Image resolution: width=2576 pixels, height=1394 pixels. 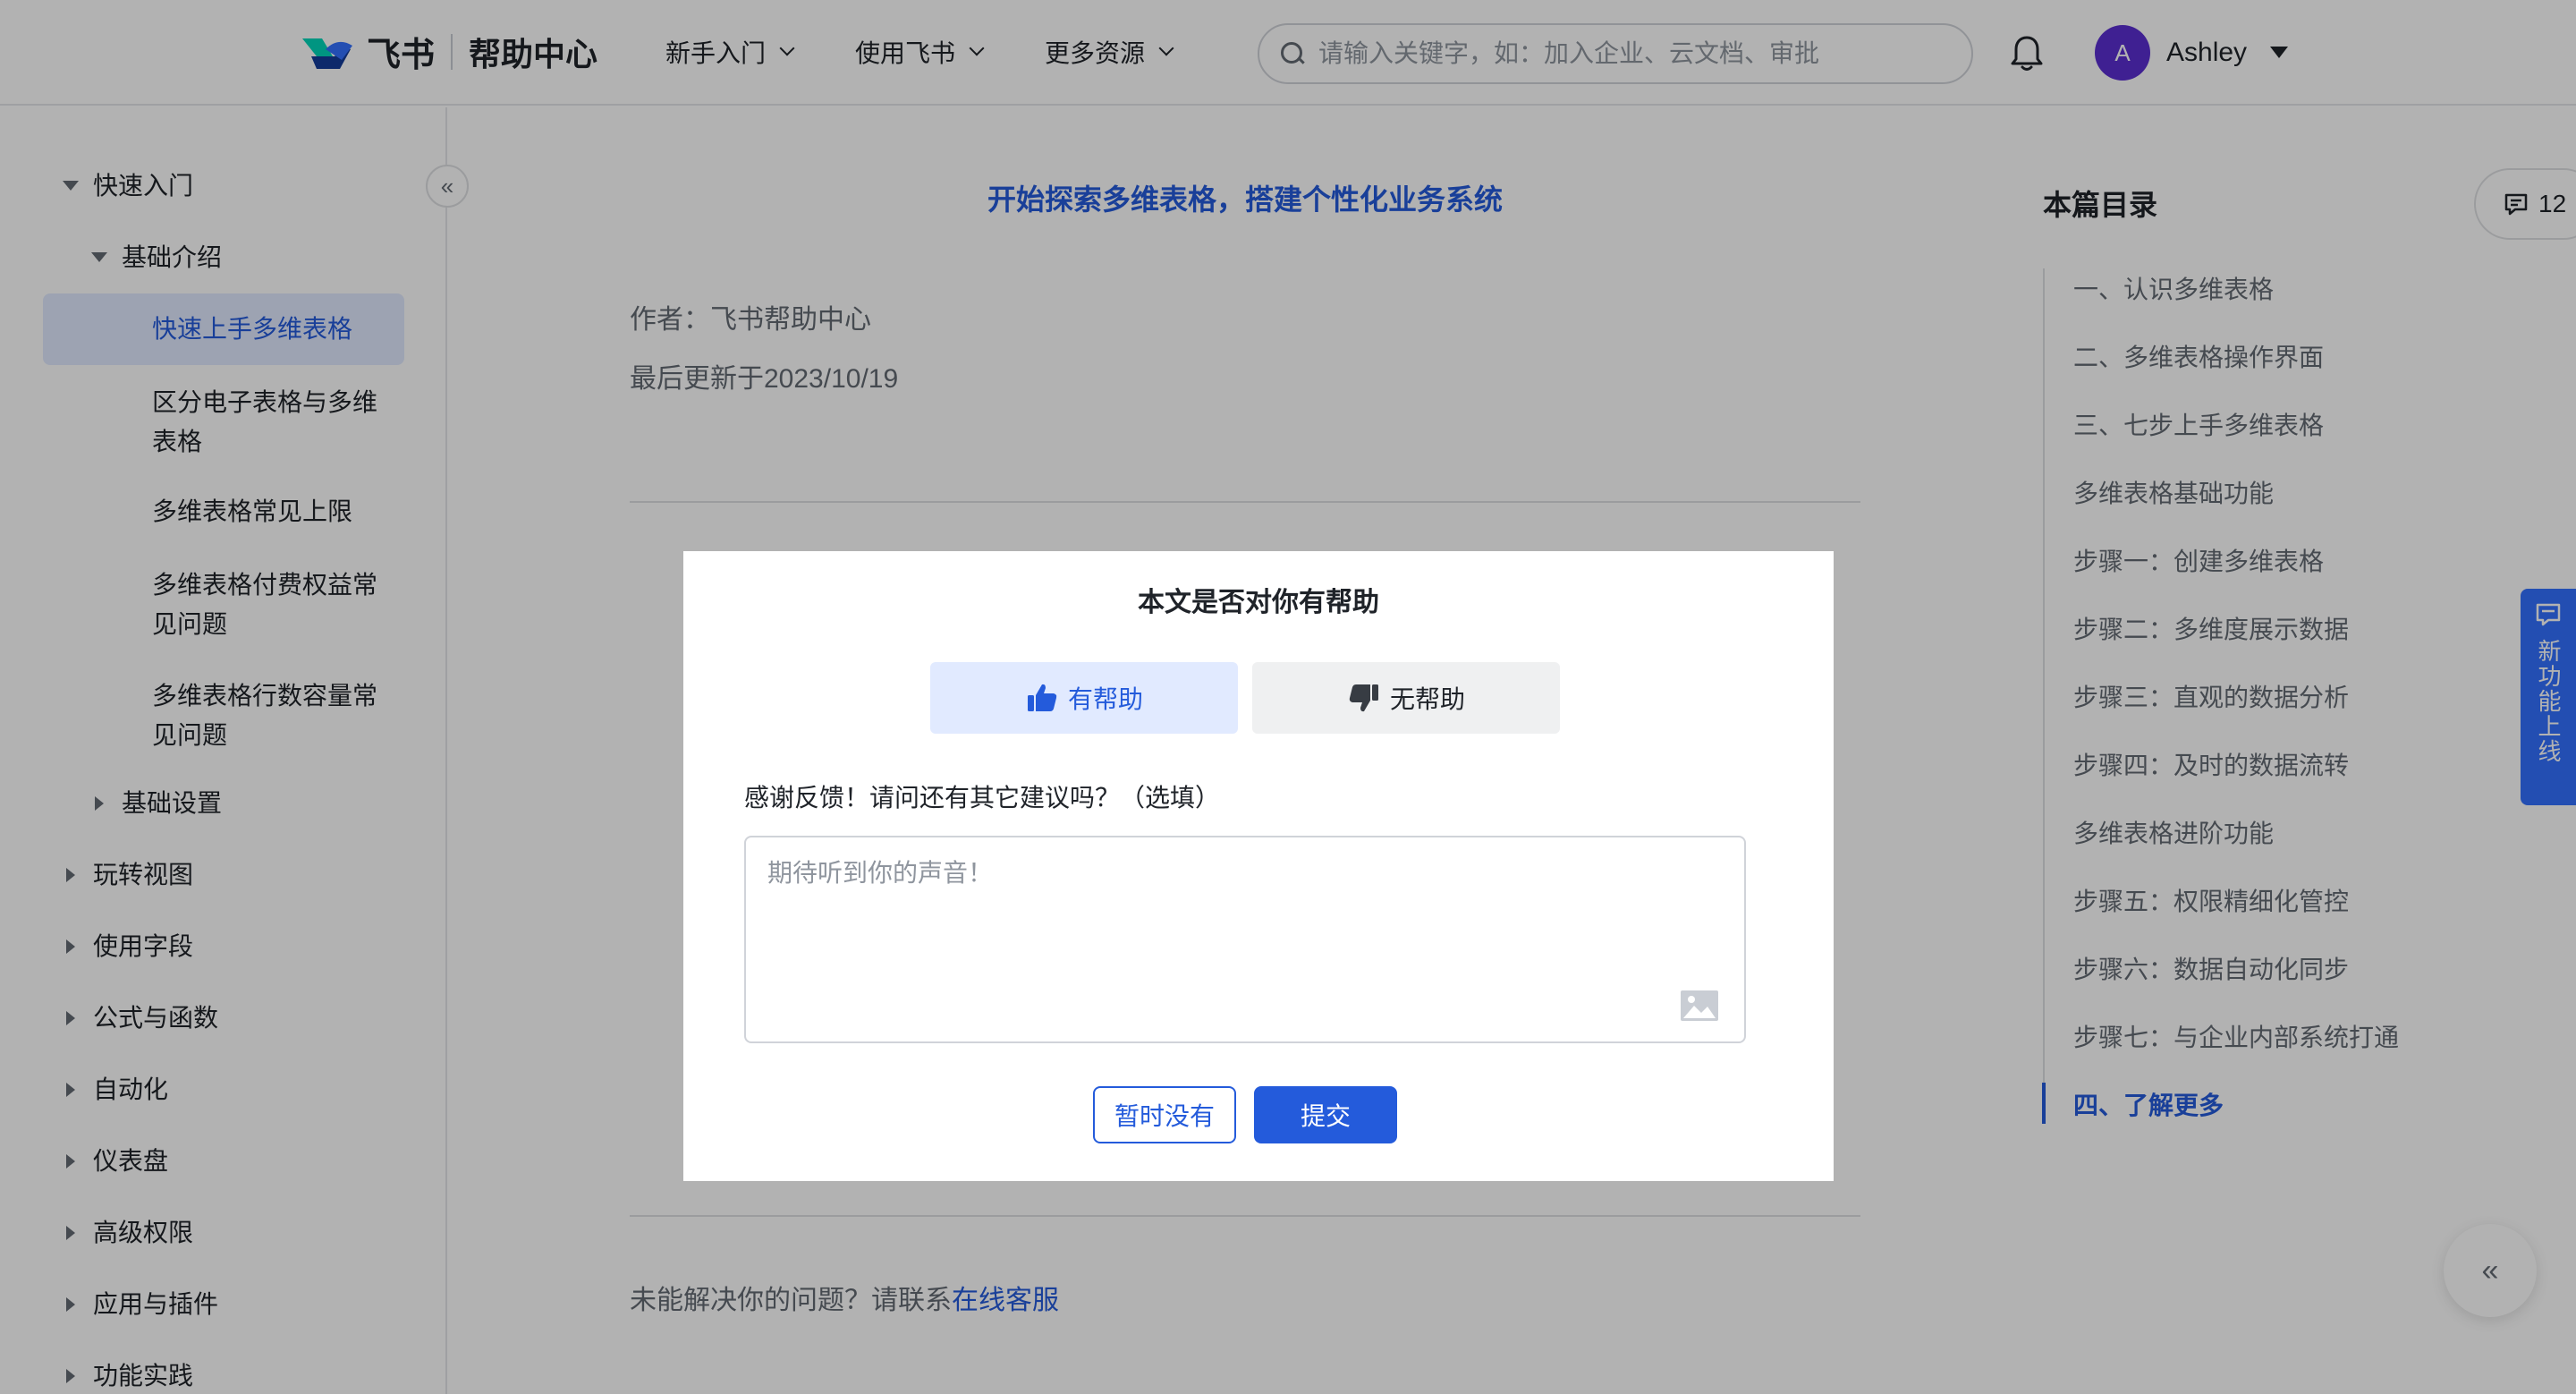 I want to click on image-upload-icon, so click(x=1699, y=1006).